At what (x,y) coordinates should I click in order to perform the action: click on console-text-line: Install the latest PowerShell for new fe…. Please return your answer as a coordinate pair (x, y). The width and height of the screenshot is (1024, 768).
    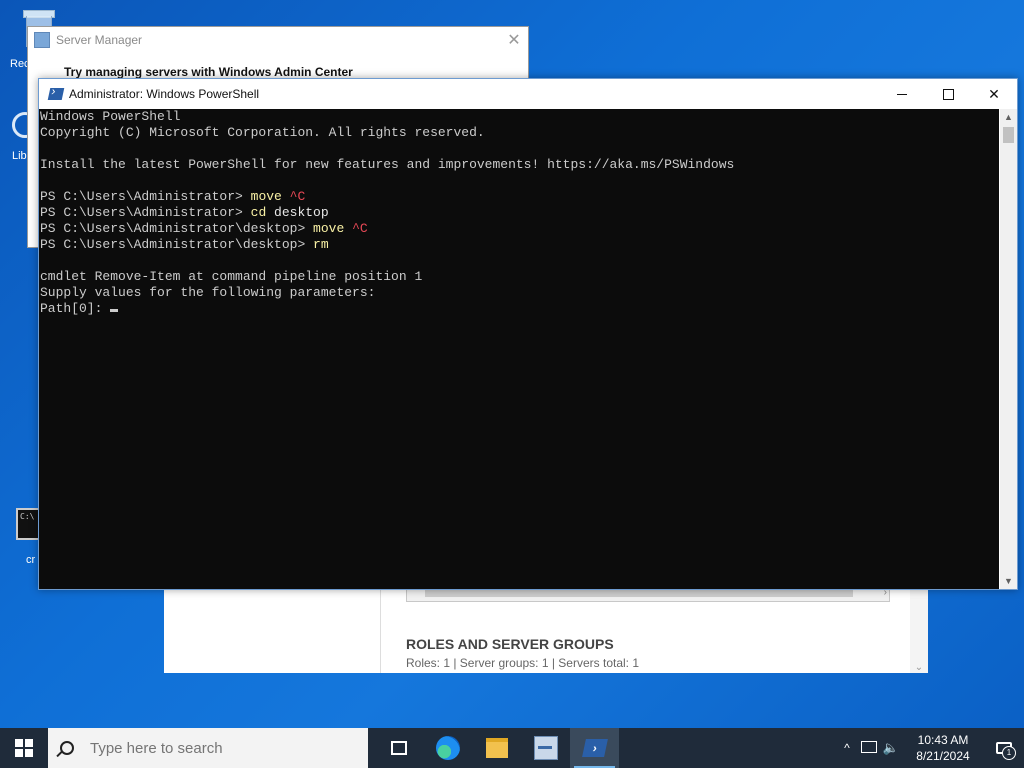
    Looking at the image, I should click on (387, 164).